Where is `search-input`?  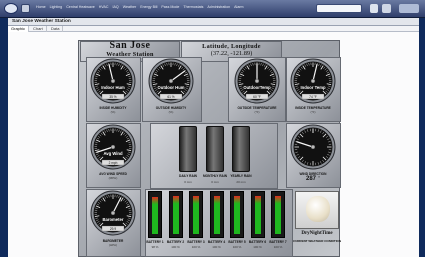 search-input is located at coordinates (339, 8).